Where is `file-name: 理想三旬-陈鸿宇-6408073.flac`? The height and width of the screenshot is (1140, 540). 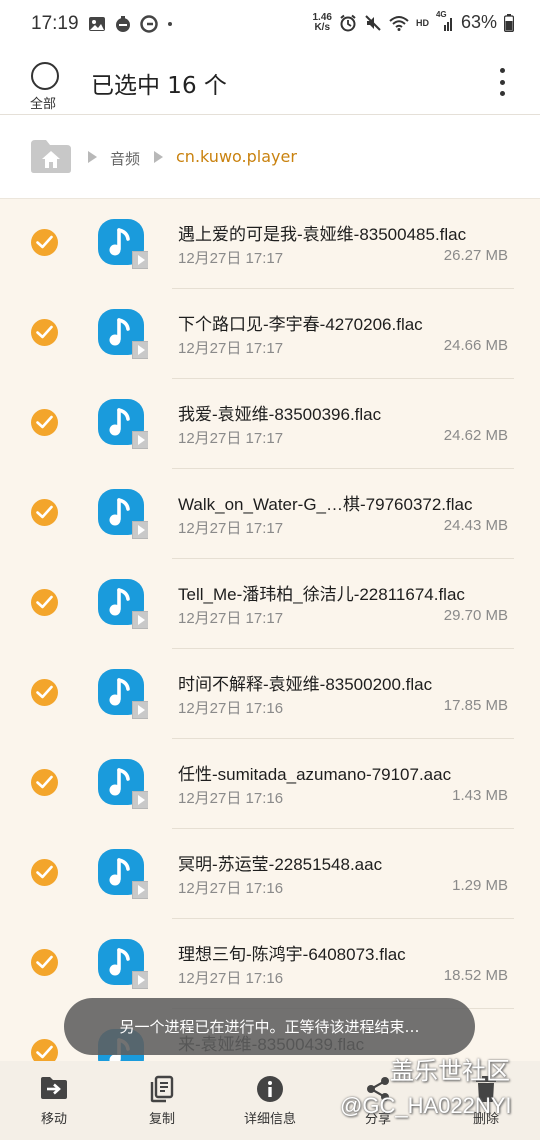
file-name: 理想三旬-陈鸿宇-6408073.flac is located at coordinates (292, 954).